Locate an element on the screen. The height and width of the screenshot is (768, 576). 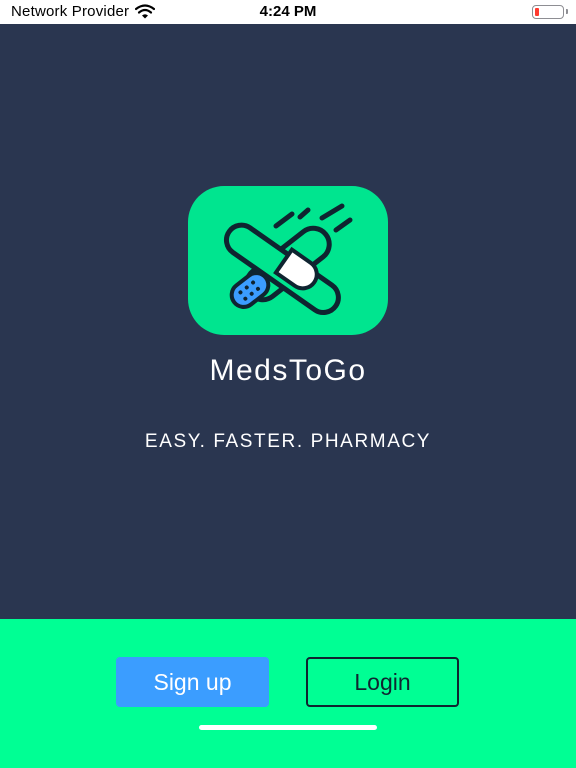
battery-icon is located at coordinates (548, 12).